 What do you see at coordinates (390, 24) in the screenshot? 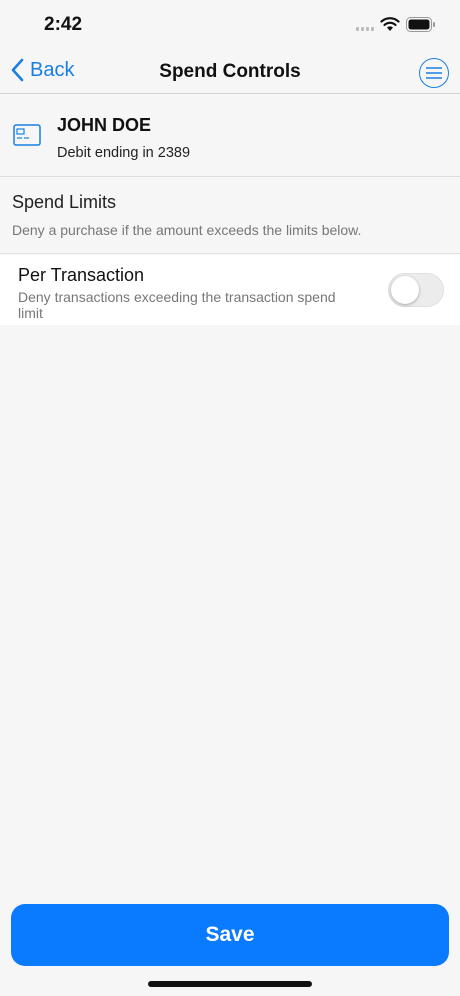
I see `wifi-icon` at bounding box center [390, 24].